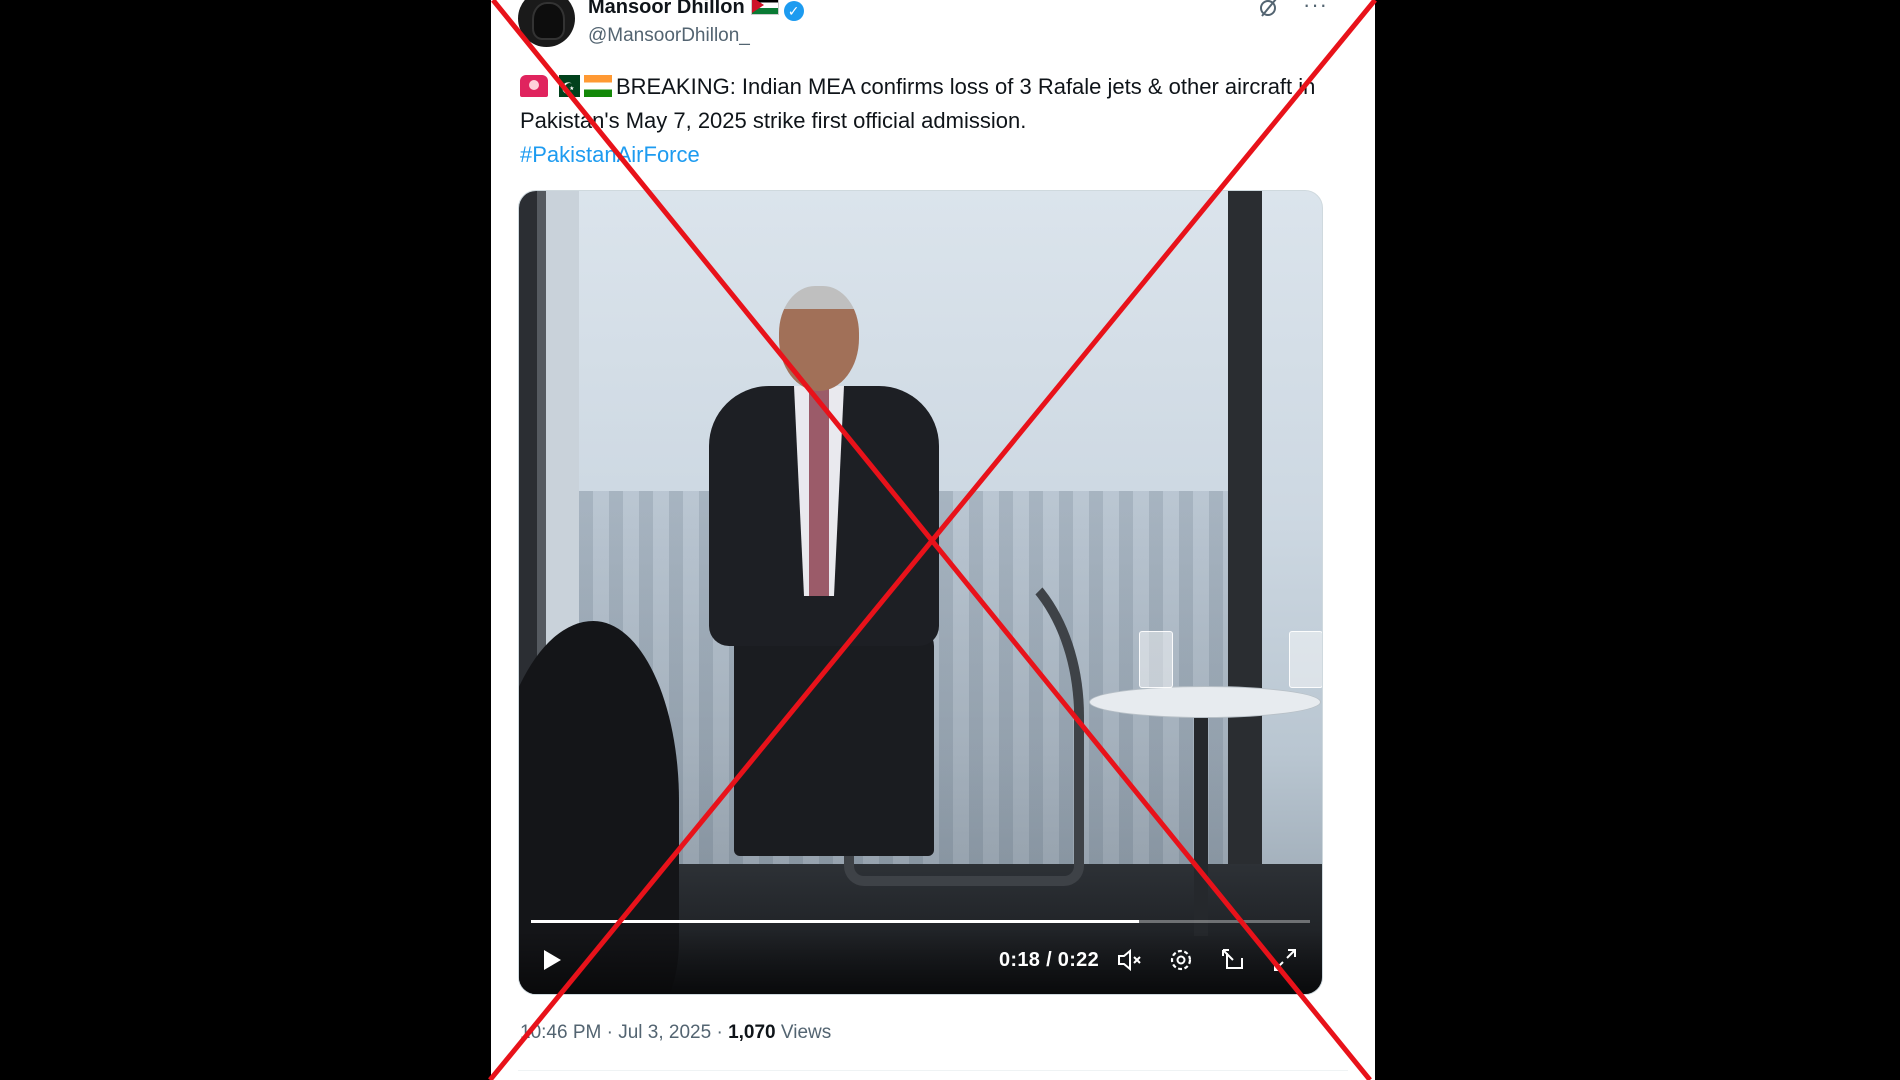 This screenshot has height=1080, width=1900. Describe the element at coordinates (551, 960) in the screenshot. I see `play-icon` at that location.